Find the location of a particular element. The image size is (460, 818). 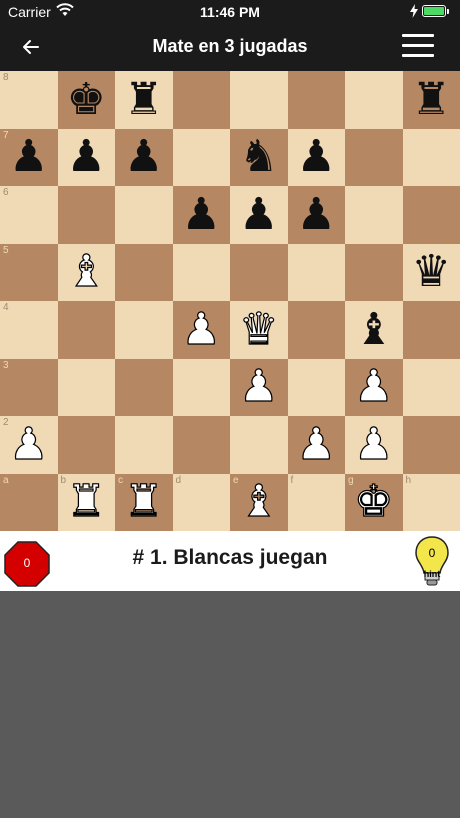

nav-bar: Mate en 3 jugadas is located at coordinates (230, 47).